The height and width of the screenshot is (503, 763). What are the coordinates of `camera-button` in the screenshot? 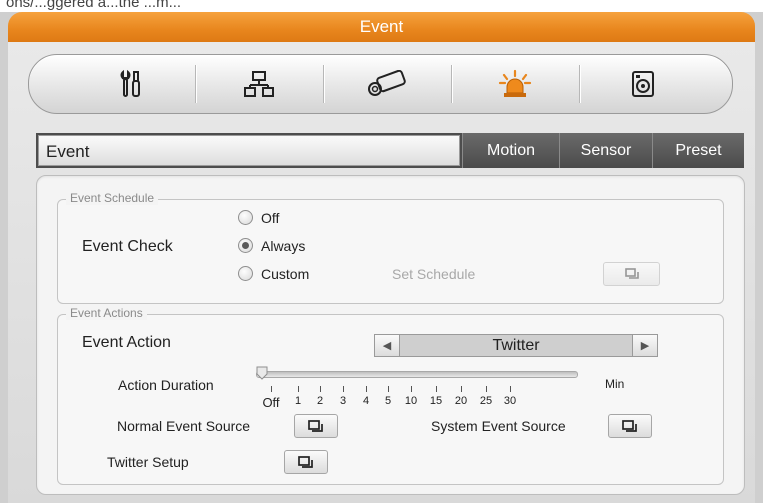 It's located at (387, 84).